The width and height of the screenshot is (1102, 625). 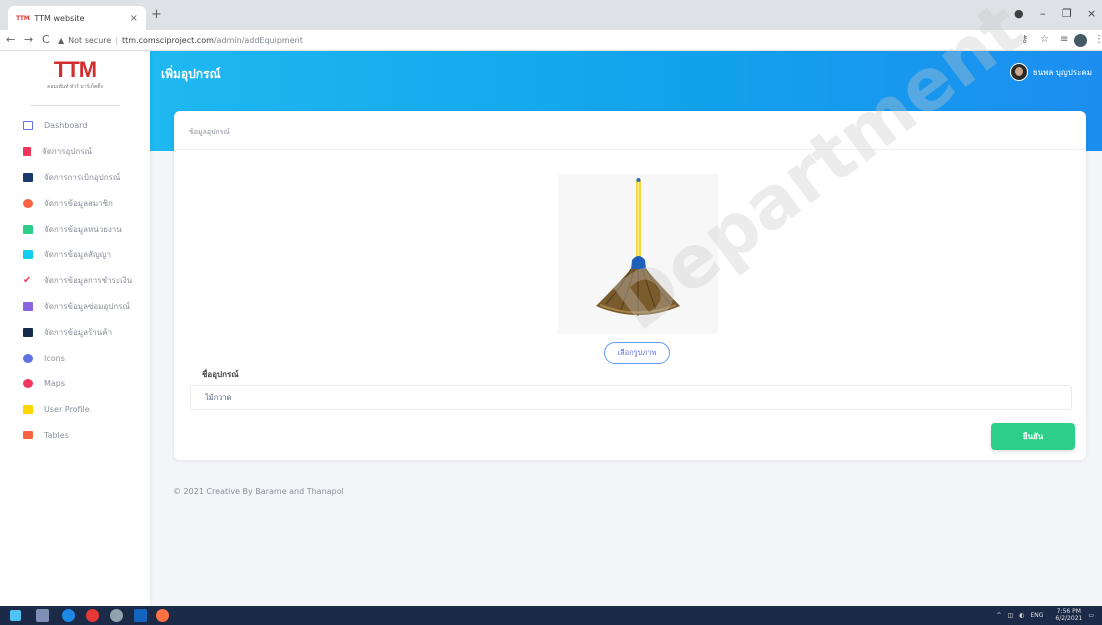 I want to click on sidebar-item-label: จัดการข้อมูลร้านค้า, so click(x=78, y=332).